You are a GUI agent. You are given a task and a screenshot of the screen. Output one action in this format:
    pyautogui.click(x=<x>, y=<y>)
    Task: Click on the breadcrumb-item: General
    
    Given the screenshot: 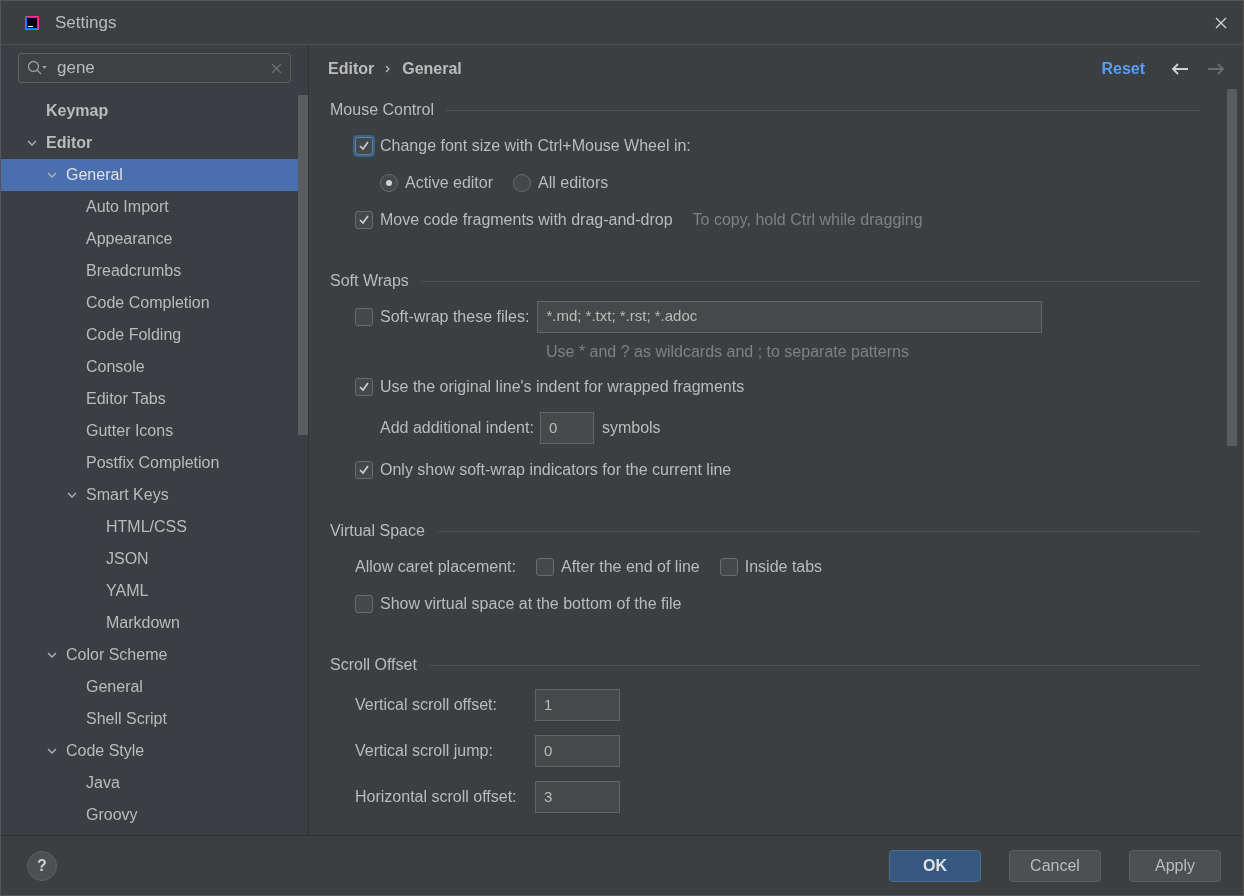 What is the action you would take?
    pyautogui.click(x=432, y=69)
    